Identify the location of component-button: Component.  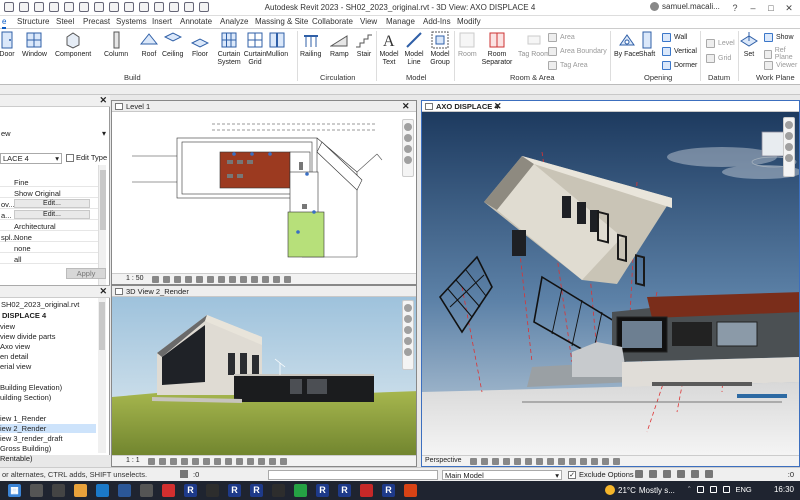
(73, 45).